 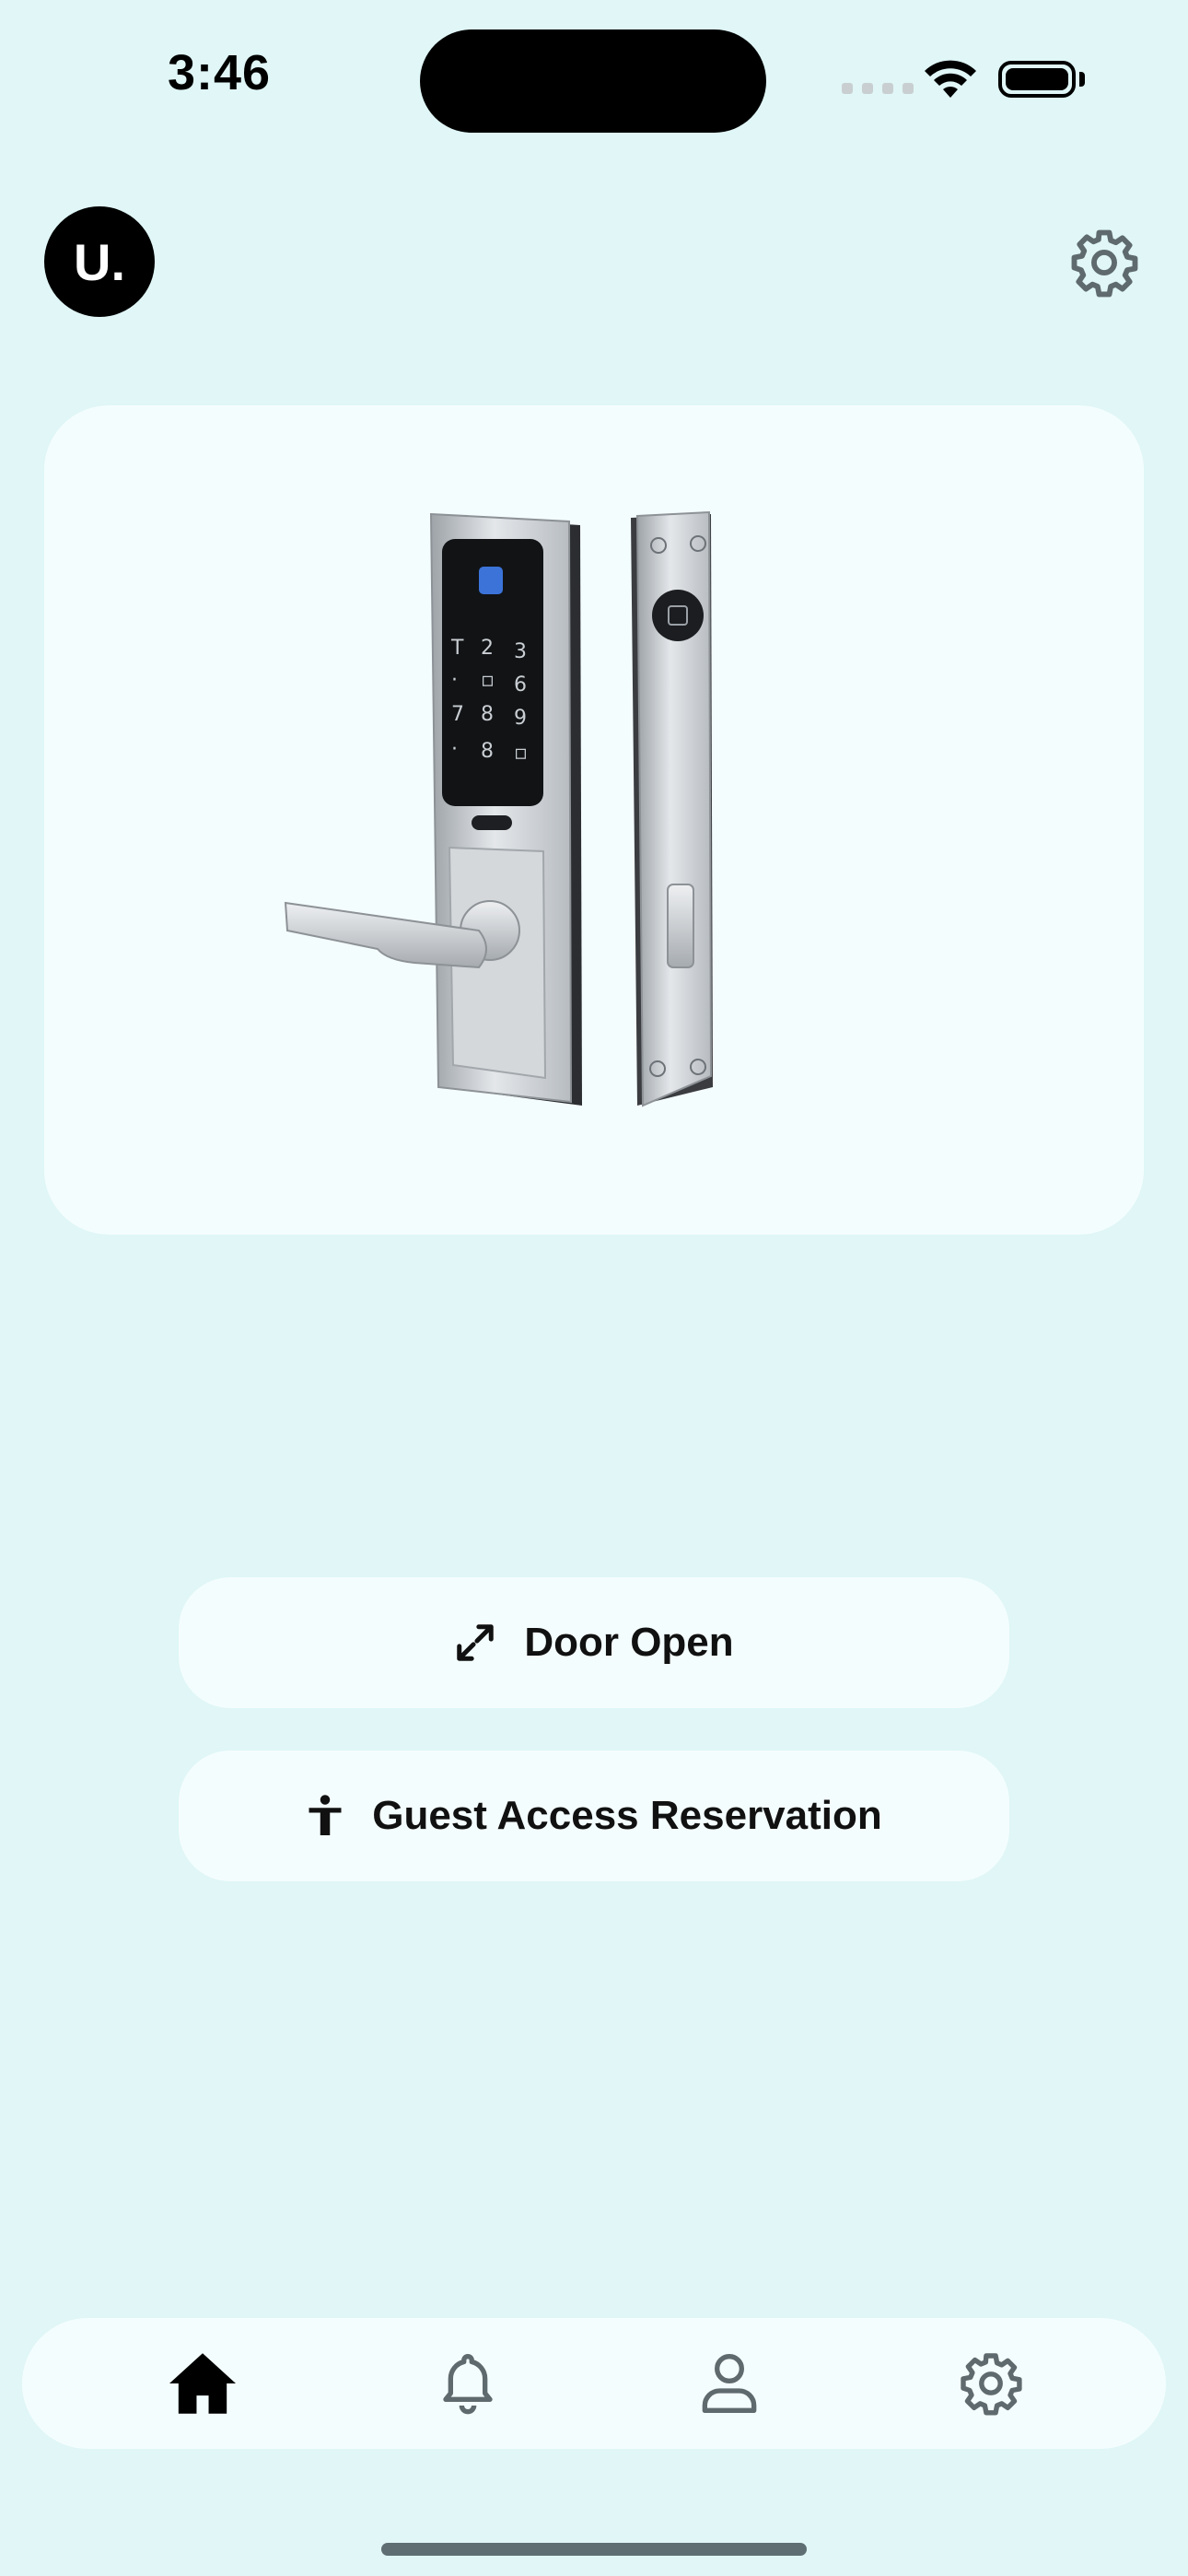 I want to click on person-icon, so click(x=325, y=1815).